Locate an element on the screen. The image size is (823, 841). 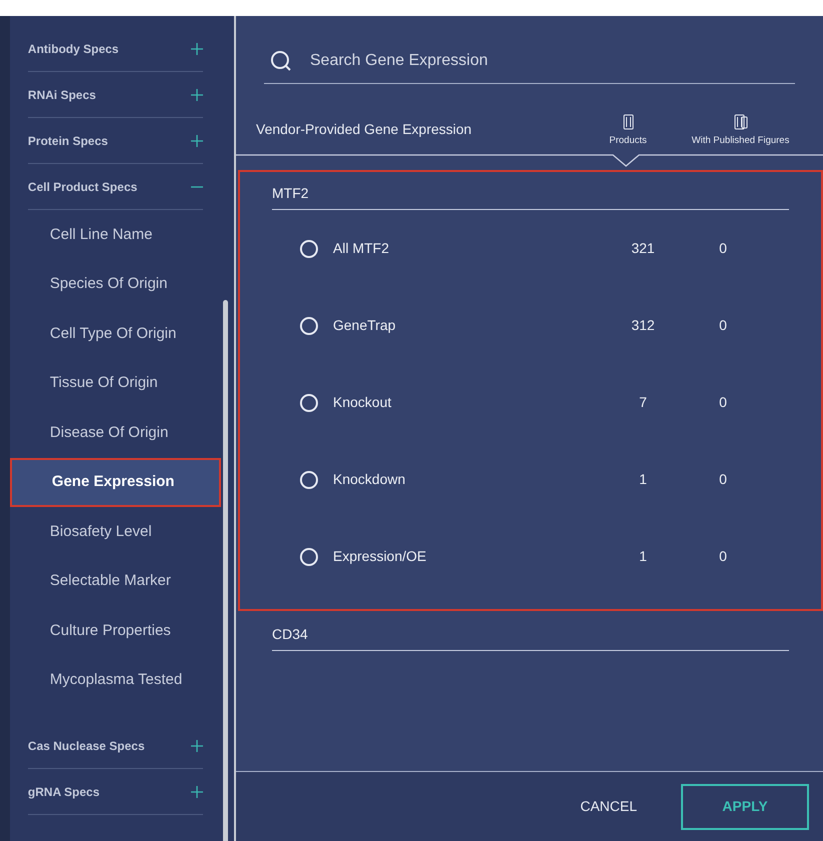
option-label: Knockdown is located at coordinates (468, 479).